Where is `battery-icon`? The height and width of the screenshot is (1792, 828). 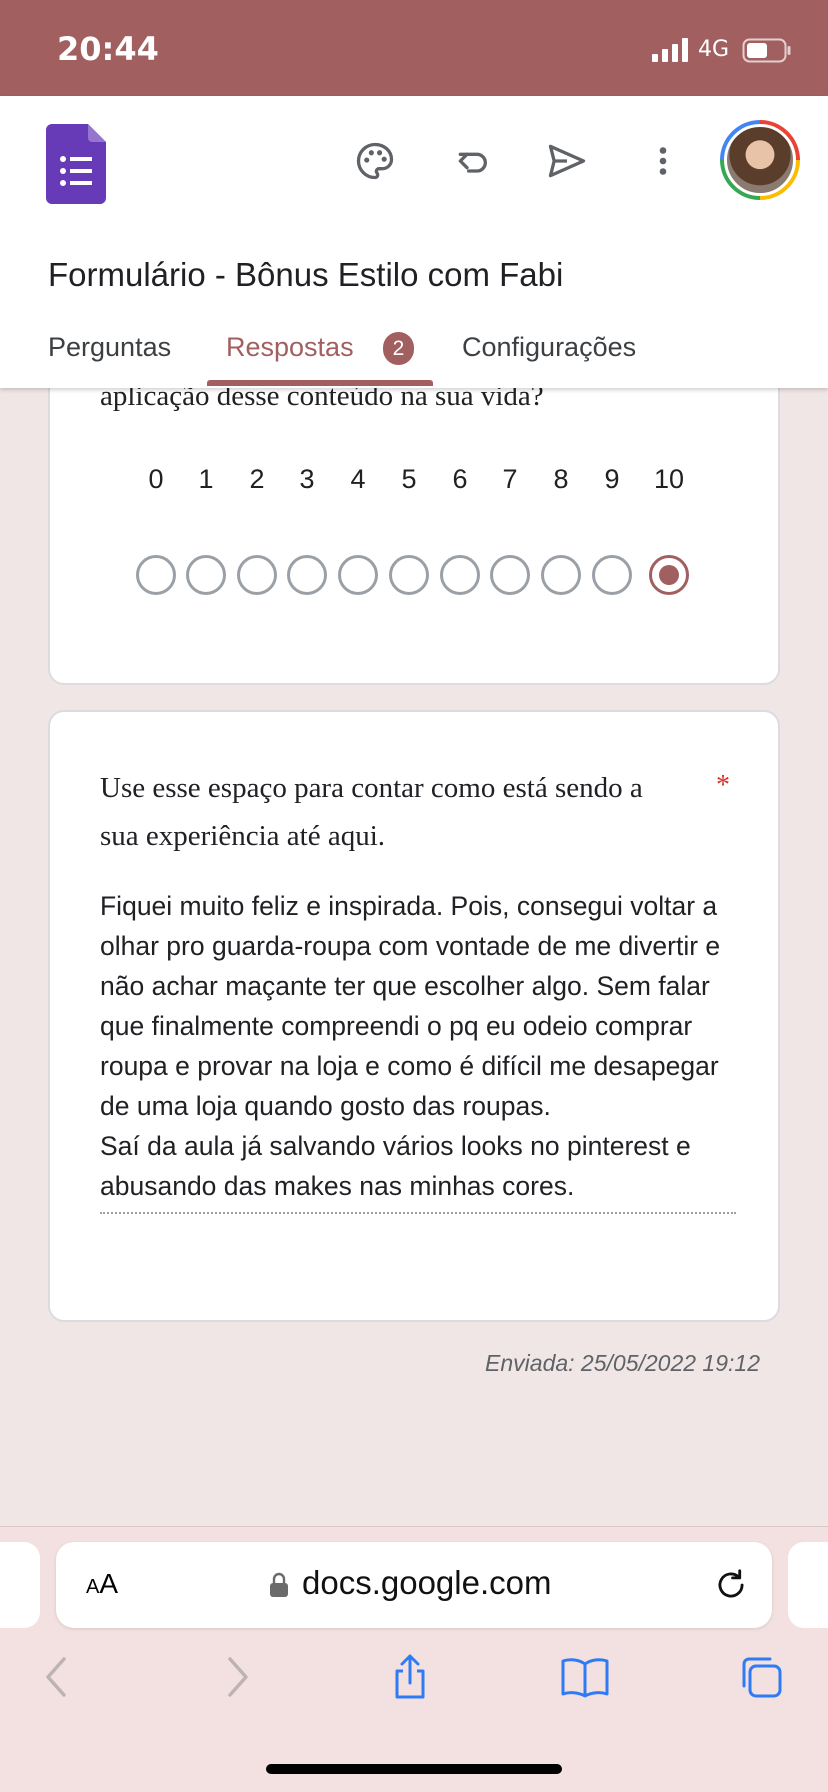 battery-icon is located at coordinates (766, 50).